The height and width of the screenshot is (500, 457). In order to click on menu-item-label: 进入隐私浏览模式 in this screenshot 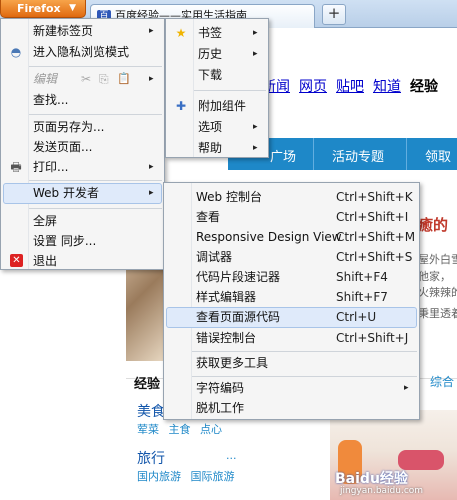, I will do `click(81, 52)`.